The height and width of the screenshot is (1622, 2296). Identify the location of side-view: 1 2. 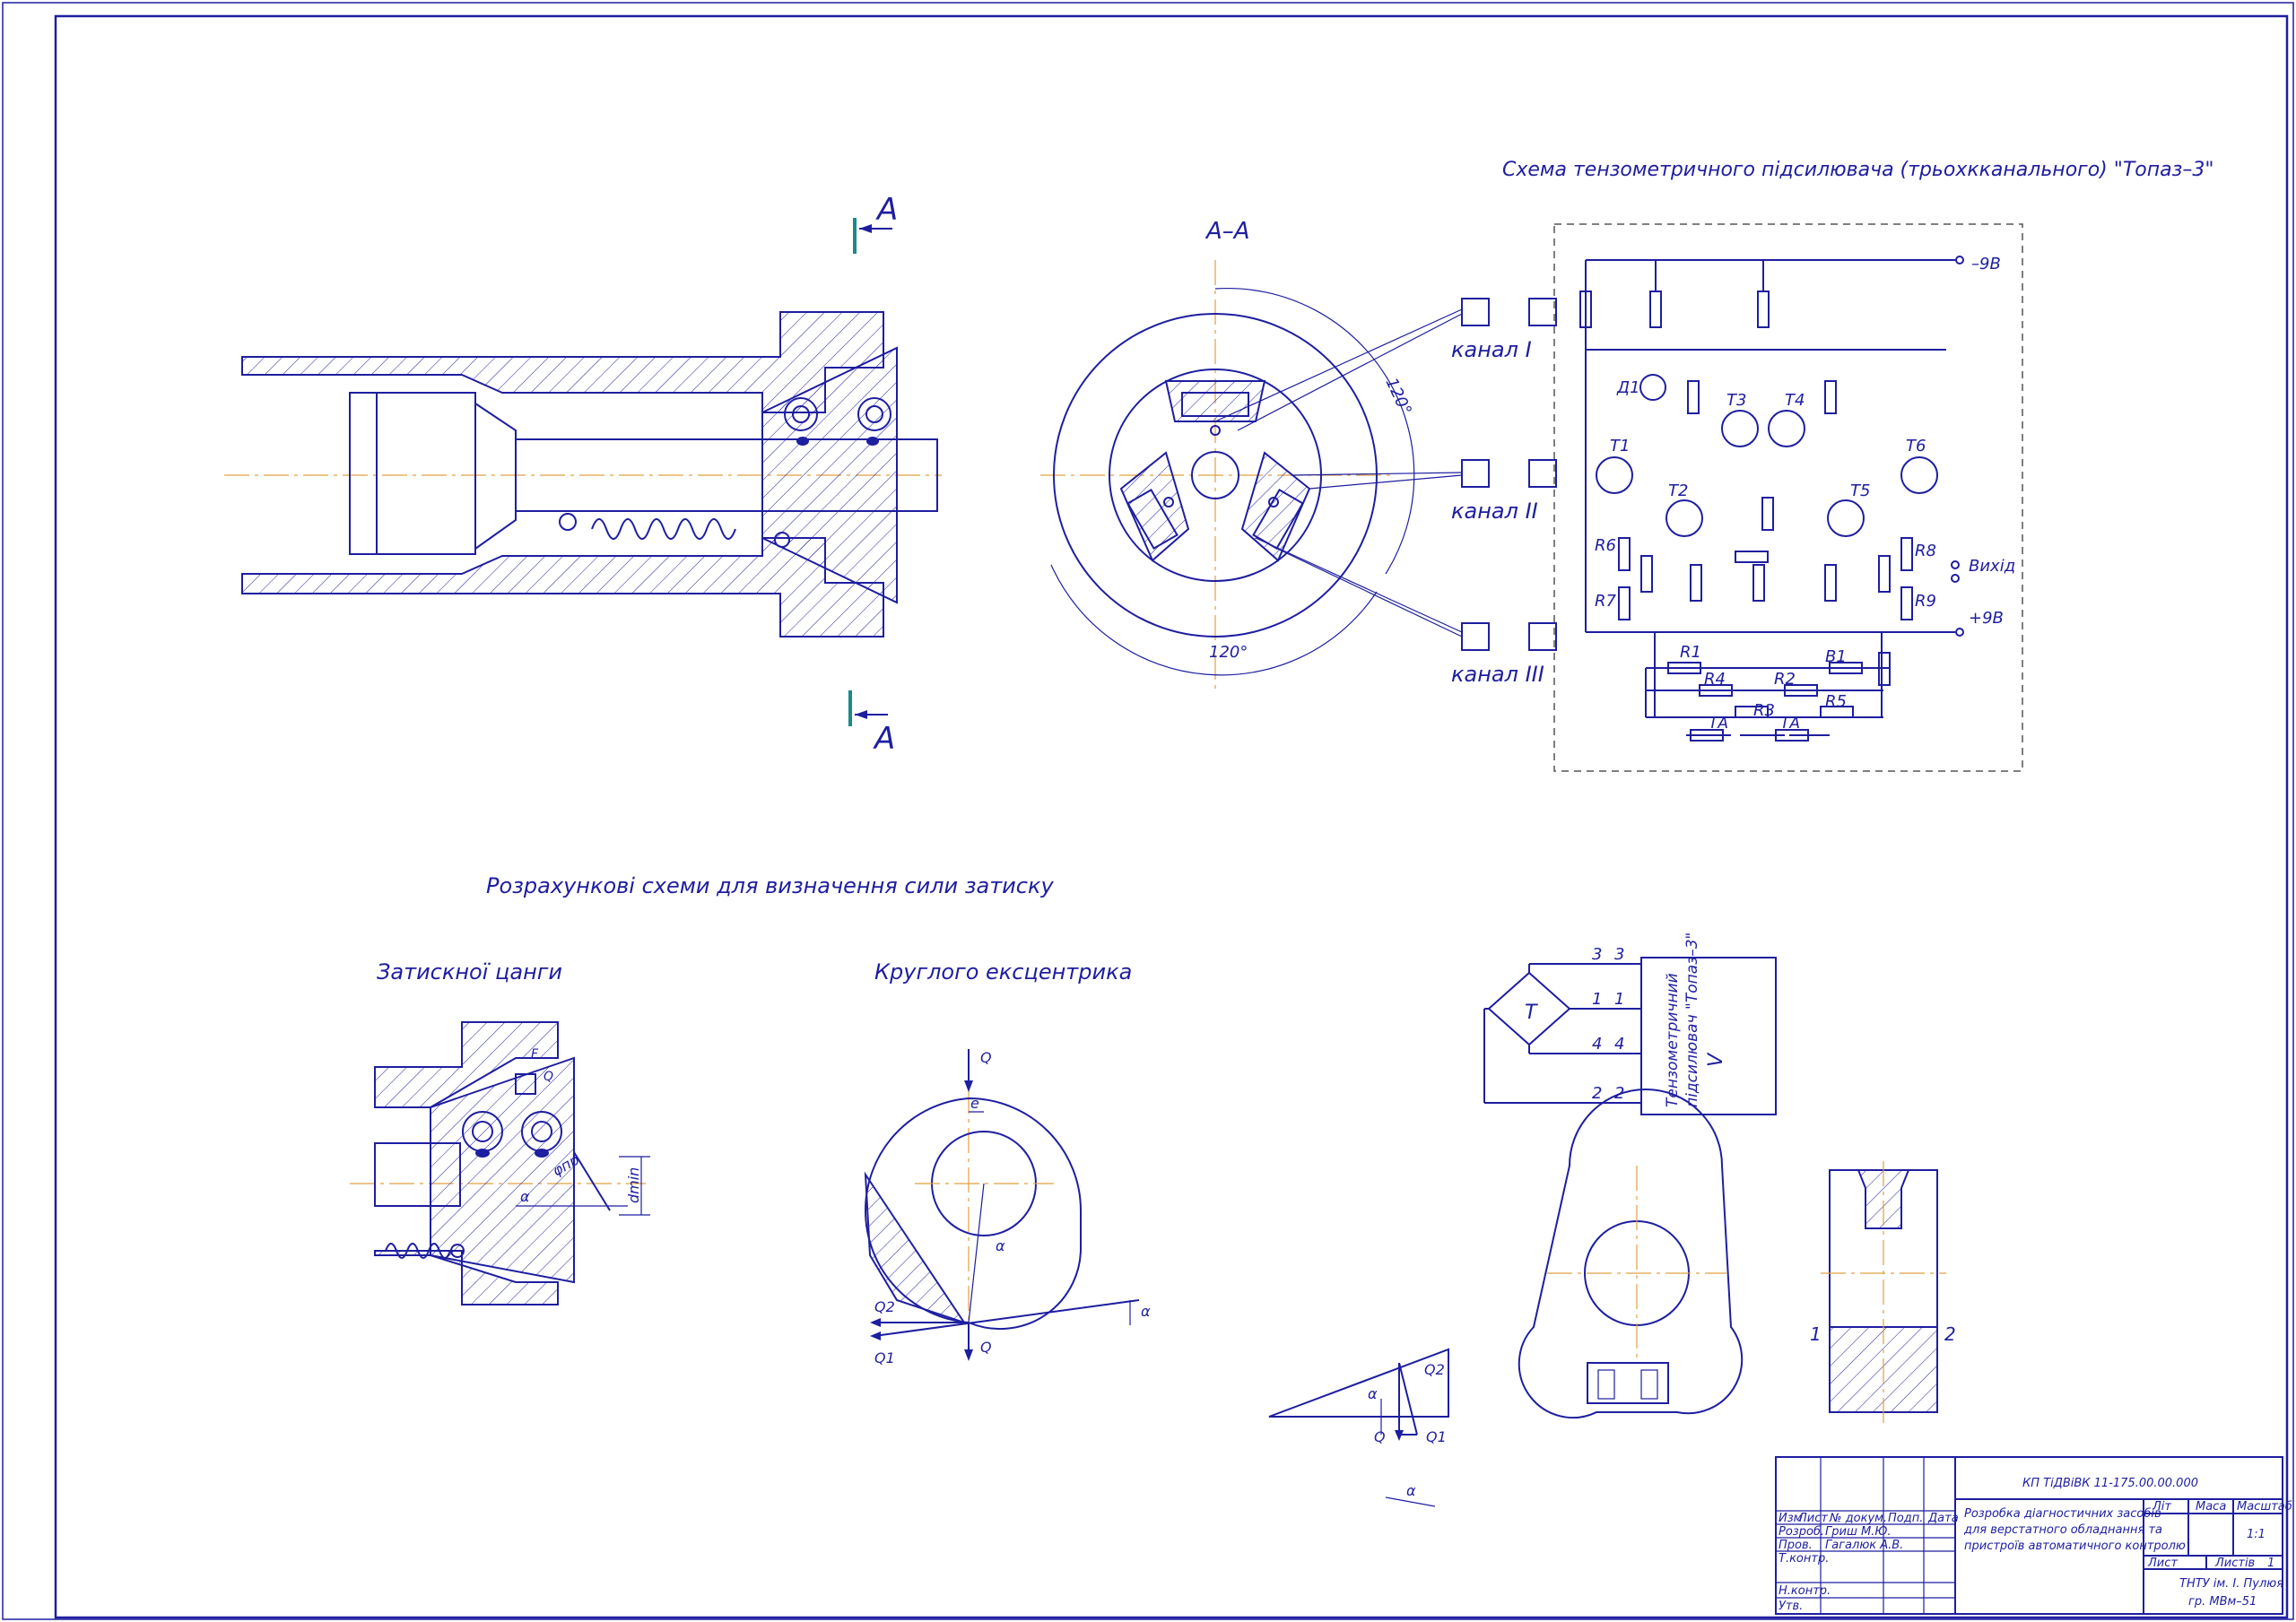
(1883, 1293).